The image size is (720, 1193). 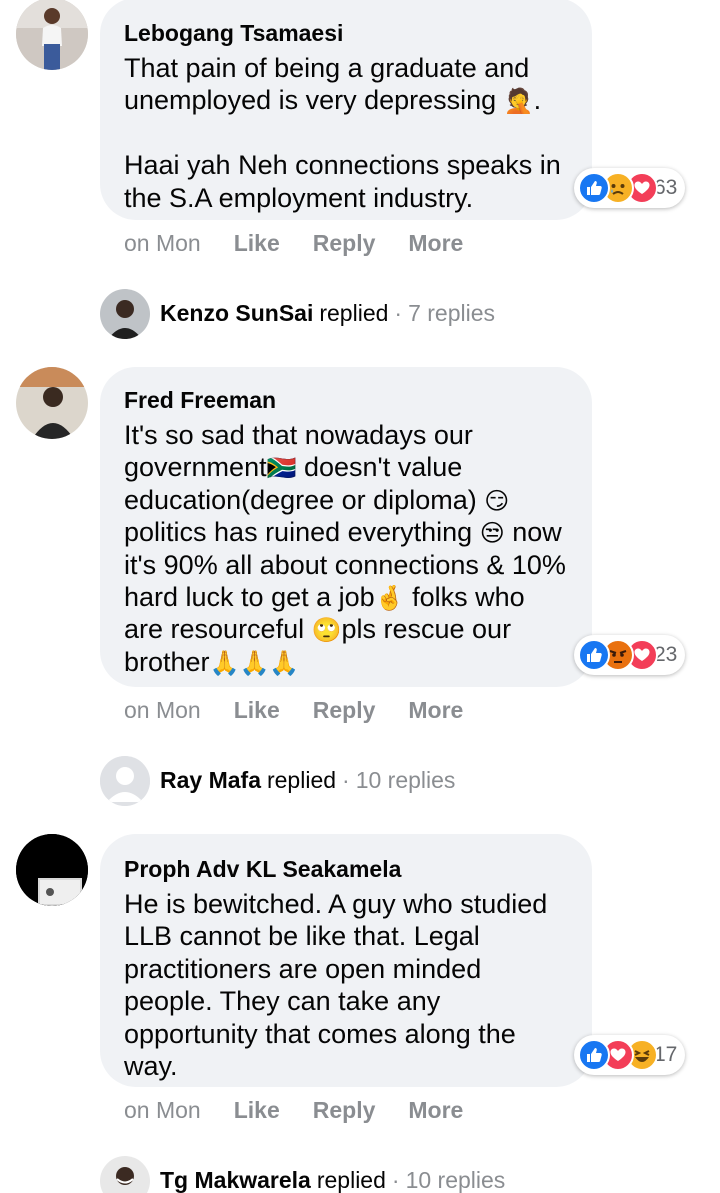 What do you see at coordinates (254, 663) in the screenshot?
I see `praying-hands-emoji: 🙏🙏🙏` at bounding box center [254, 663].